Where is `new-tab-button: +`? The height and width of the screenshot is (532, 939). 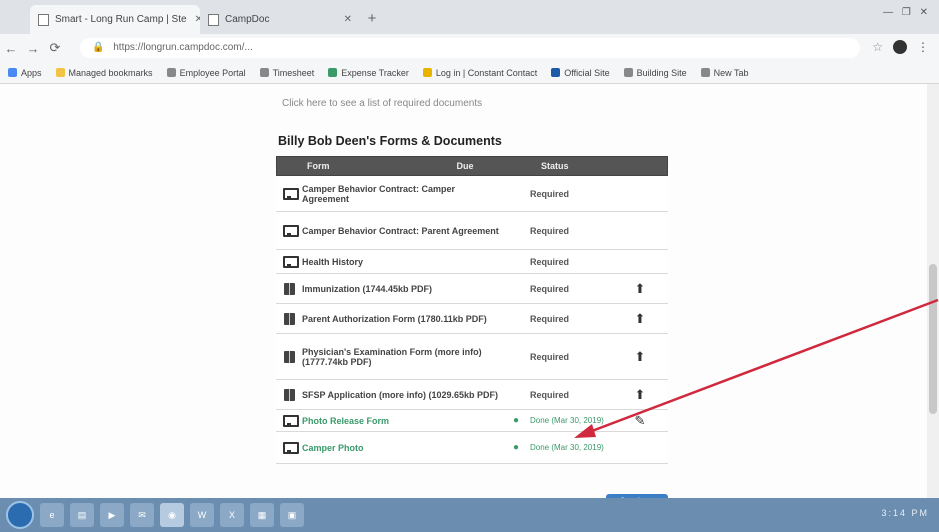
new-tab-button: + is located at coordinates (372, 19).